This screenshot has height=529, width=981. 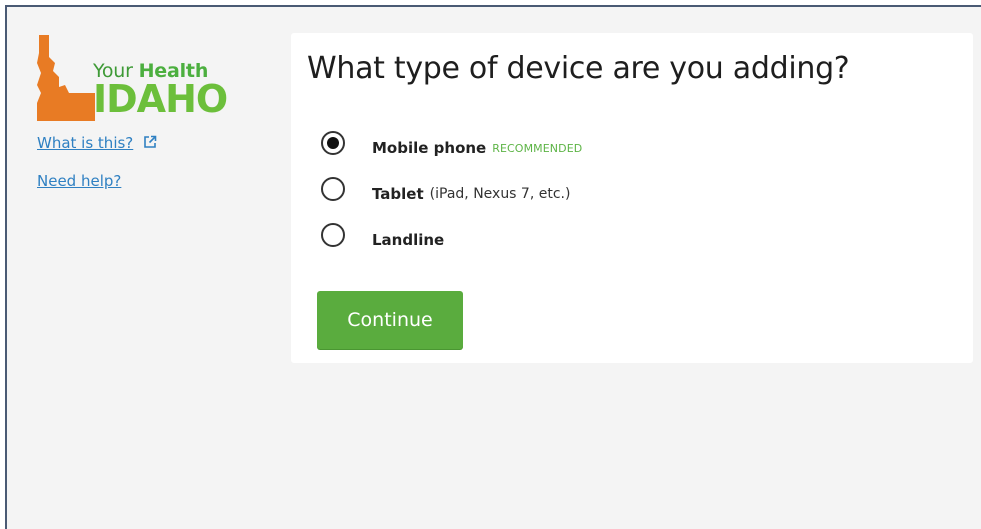 What do you see at coordinates (578, 68) in the screenshot?
I see `page-title: What type of device are you adding?` at bounding box center [578, 68].